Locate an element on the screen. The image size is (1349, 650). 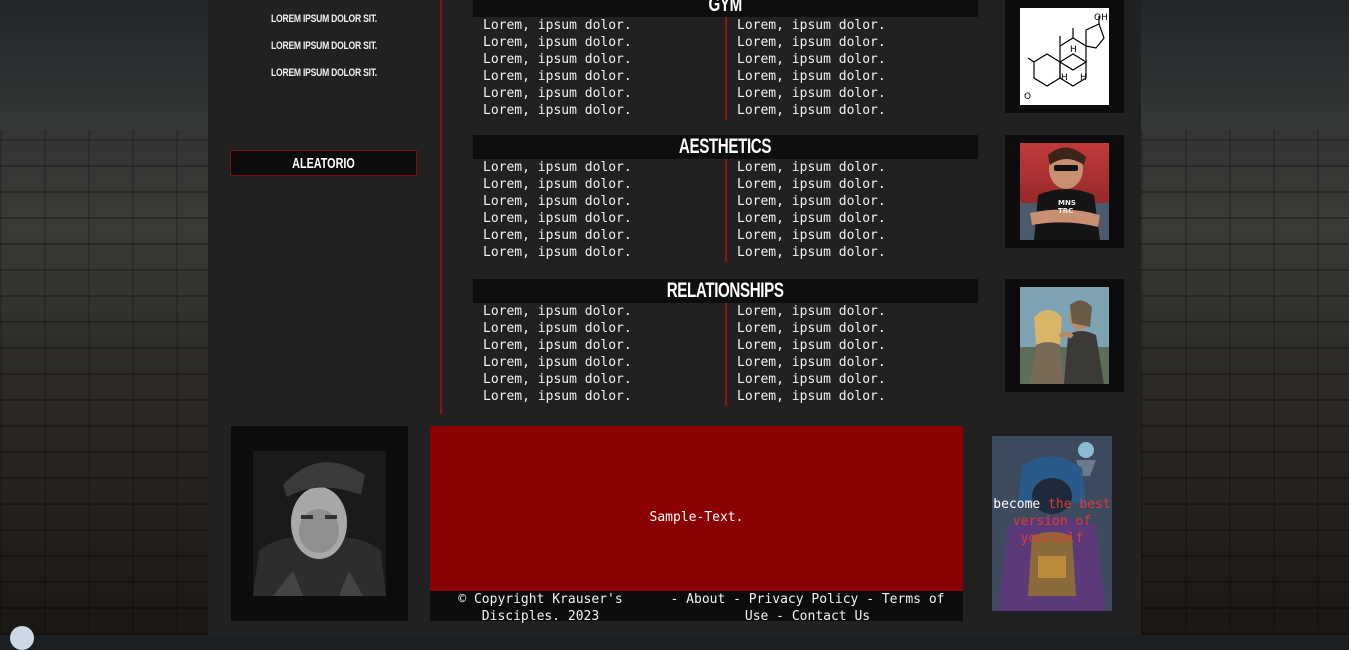
nav-link-1: LOREM IPSUM DOLOR SIT. is located at coordinates (324, 23).